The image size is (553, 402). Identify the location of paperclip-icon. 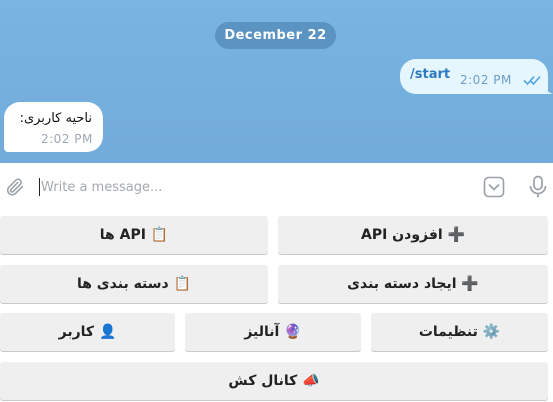
(15, 187).